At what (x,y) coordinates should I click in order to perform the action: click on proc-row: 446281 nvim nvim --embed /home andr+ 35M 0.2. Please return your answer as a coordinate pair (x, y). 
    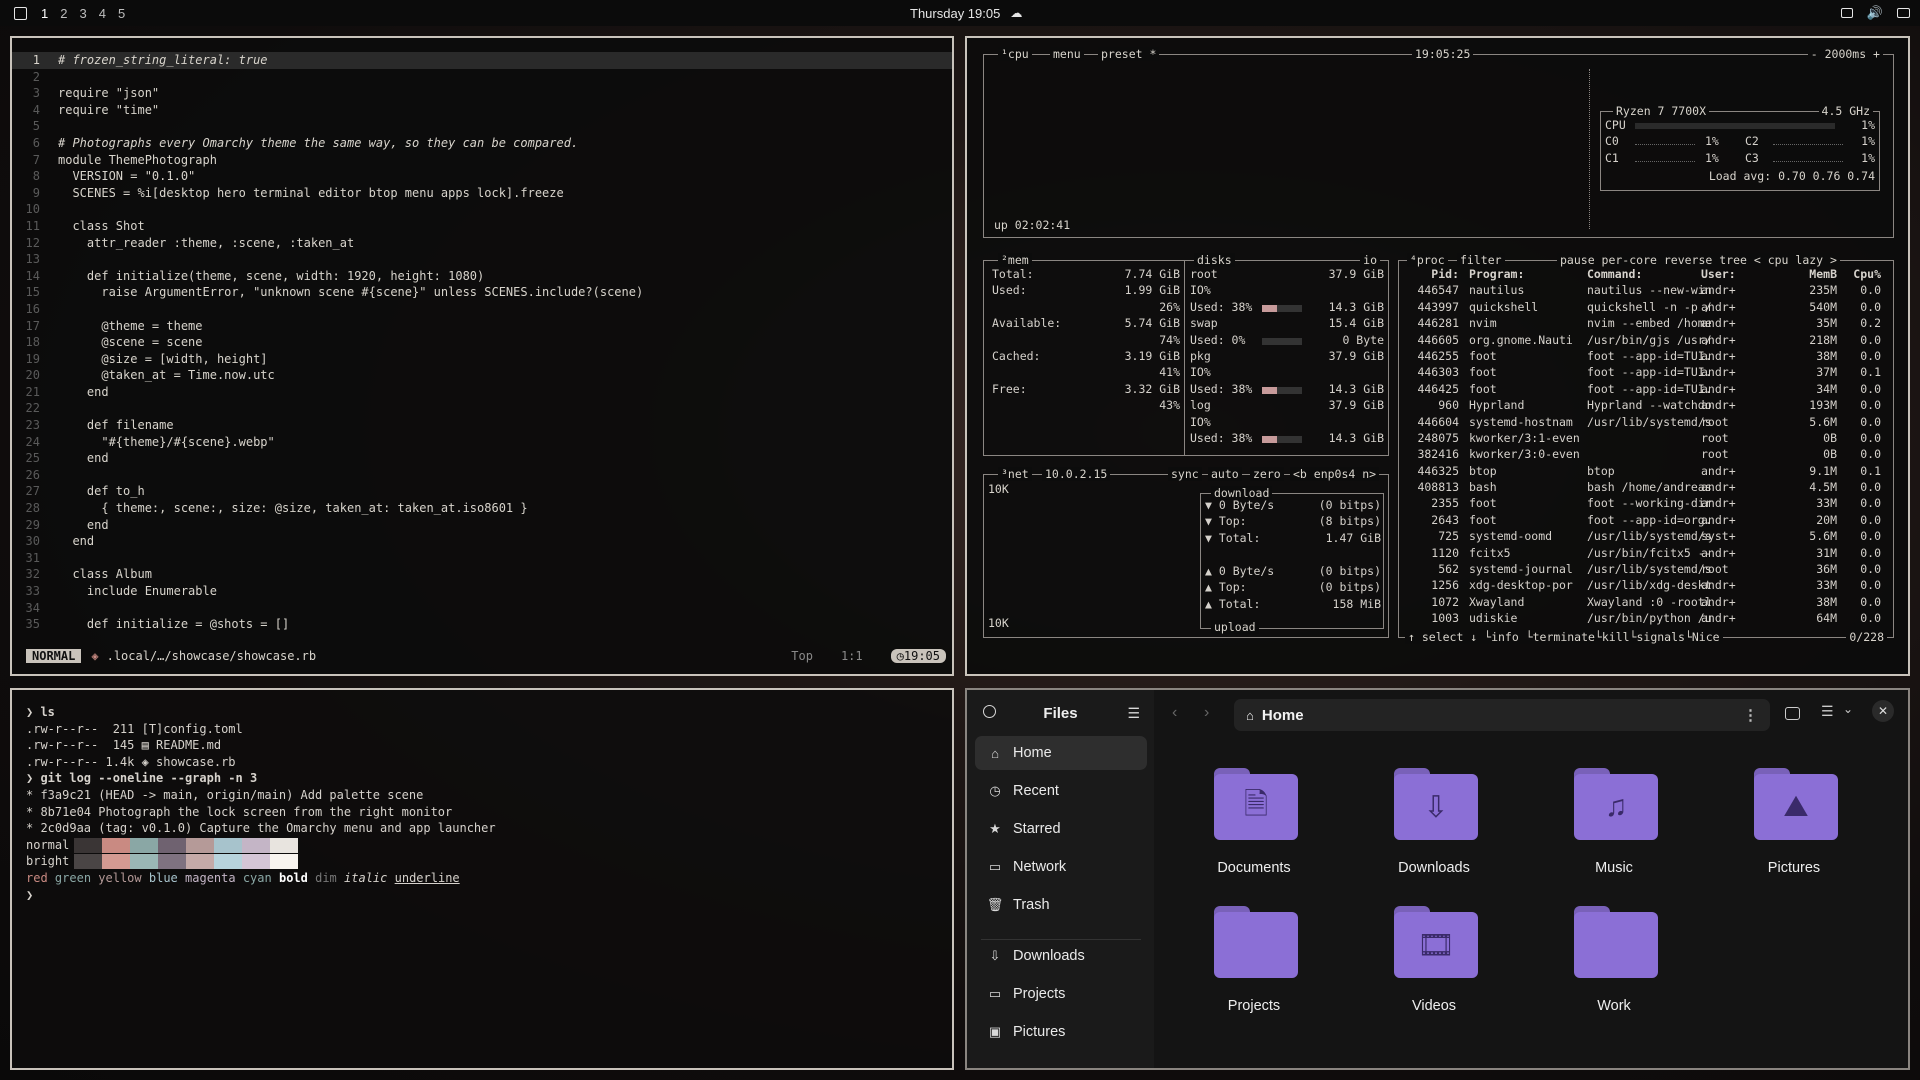
    Looking at the image, I should click on (1645, 324).